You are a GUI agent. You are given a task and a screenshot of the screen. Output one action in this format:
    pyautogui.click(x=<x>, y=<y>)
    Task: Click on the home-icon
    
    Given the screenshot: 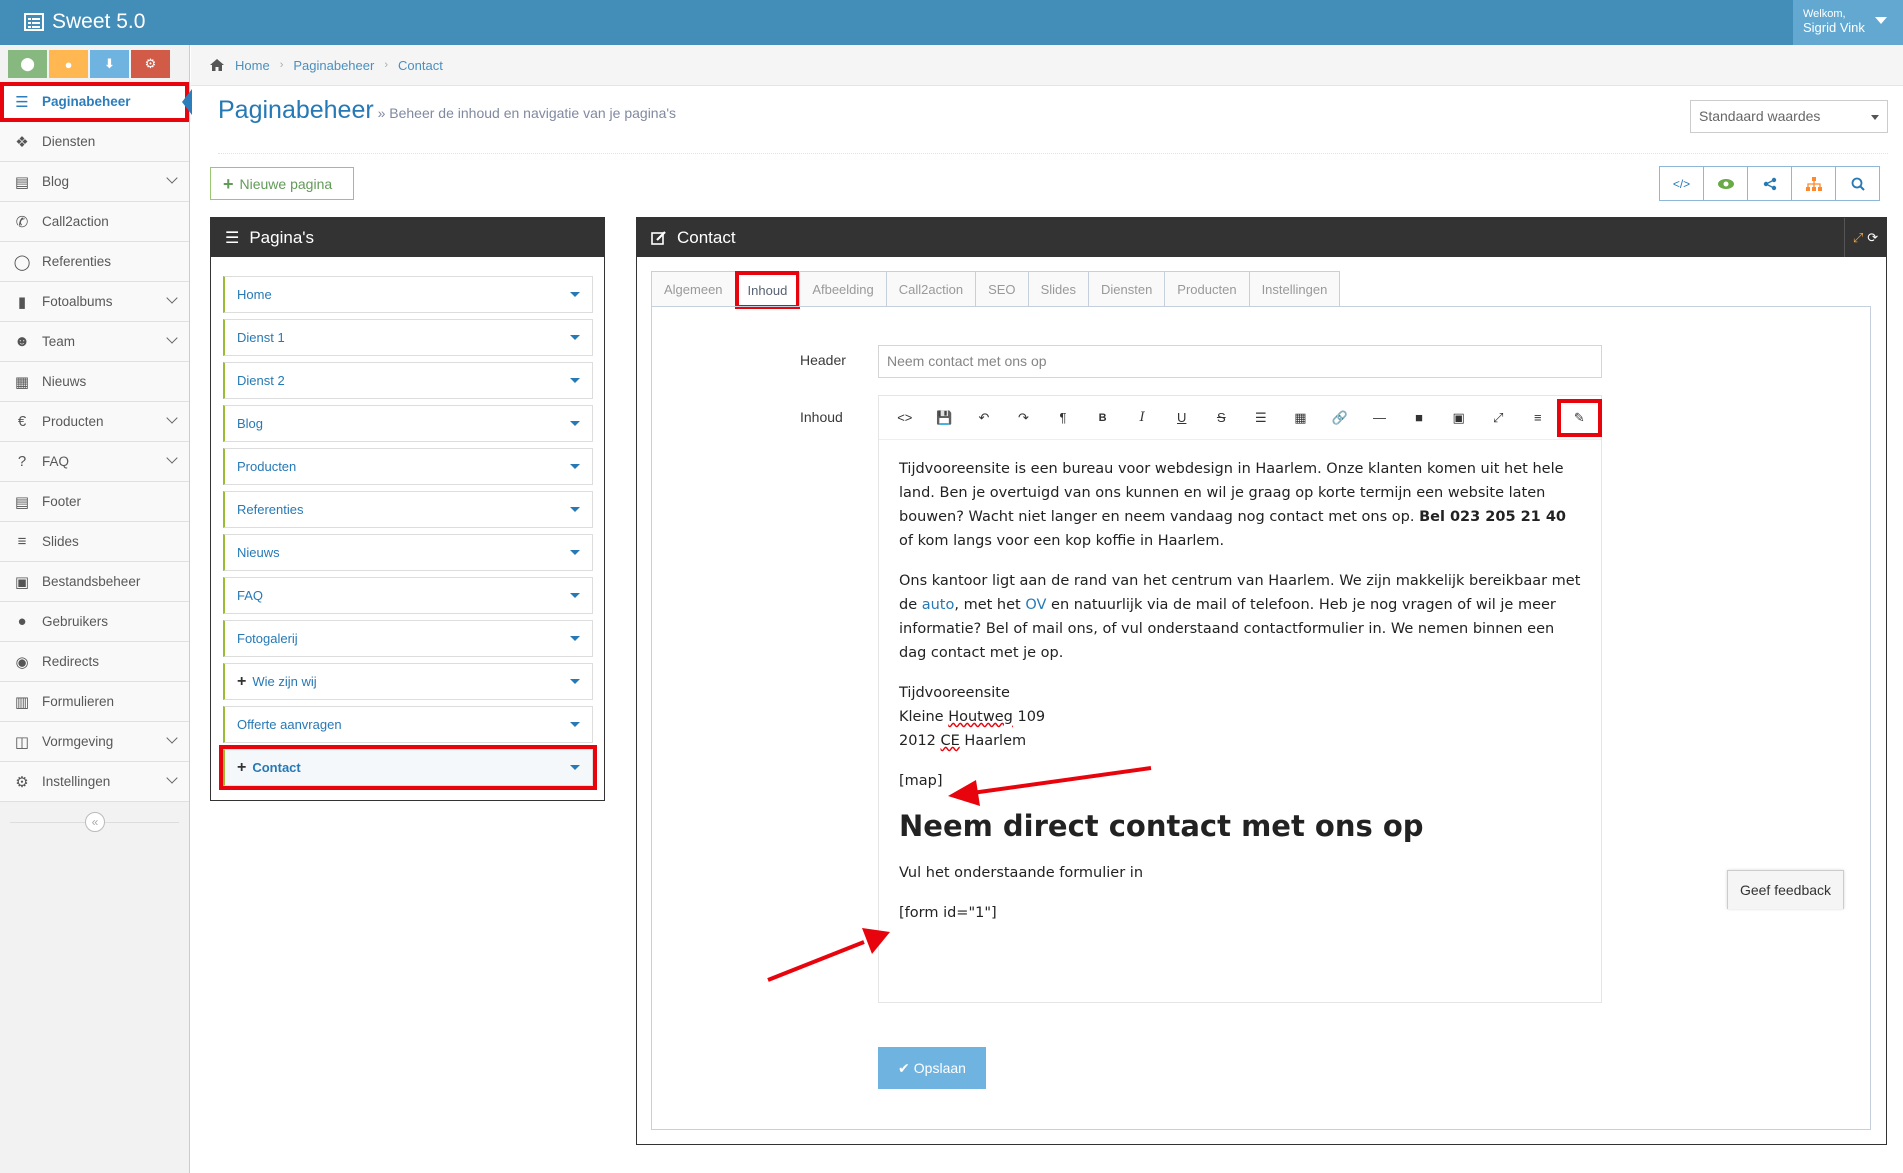 What is the action you would take?
    pyautogui.click(x=217, y=65)
    